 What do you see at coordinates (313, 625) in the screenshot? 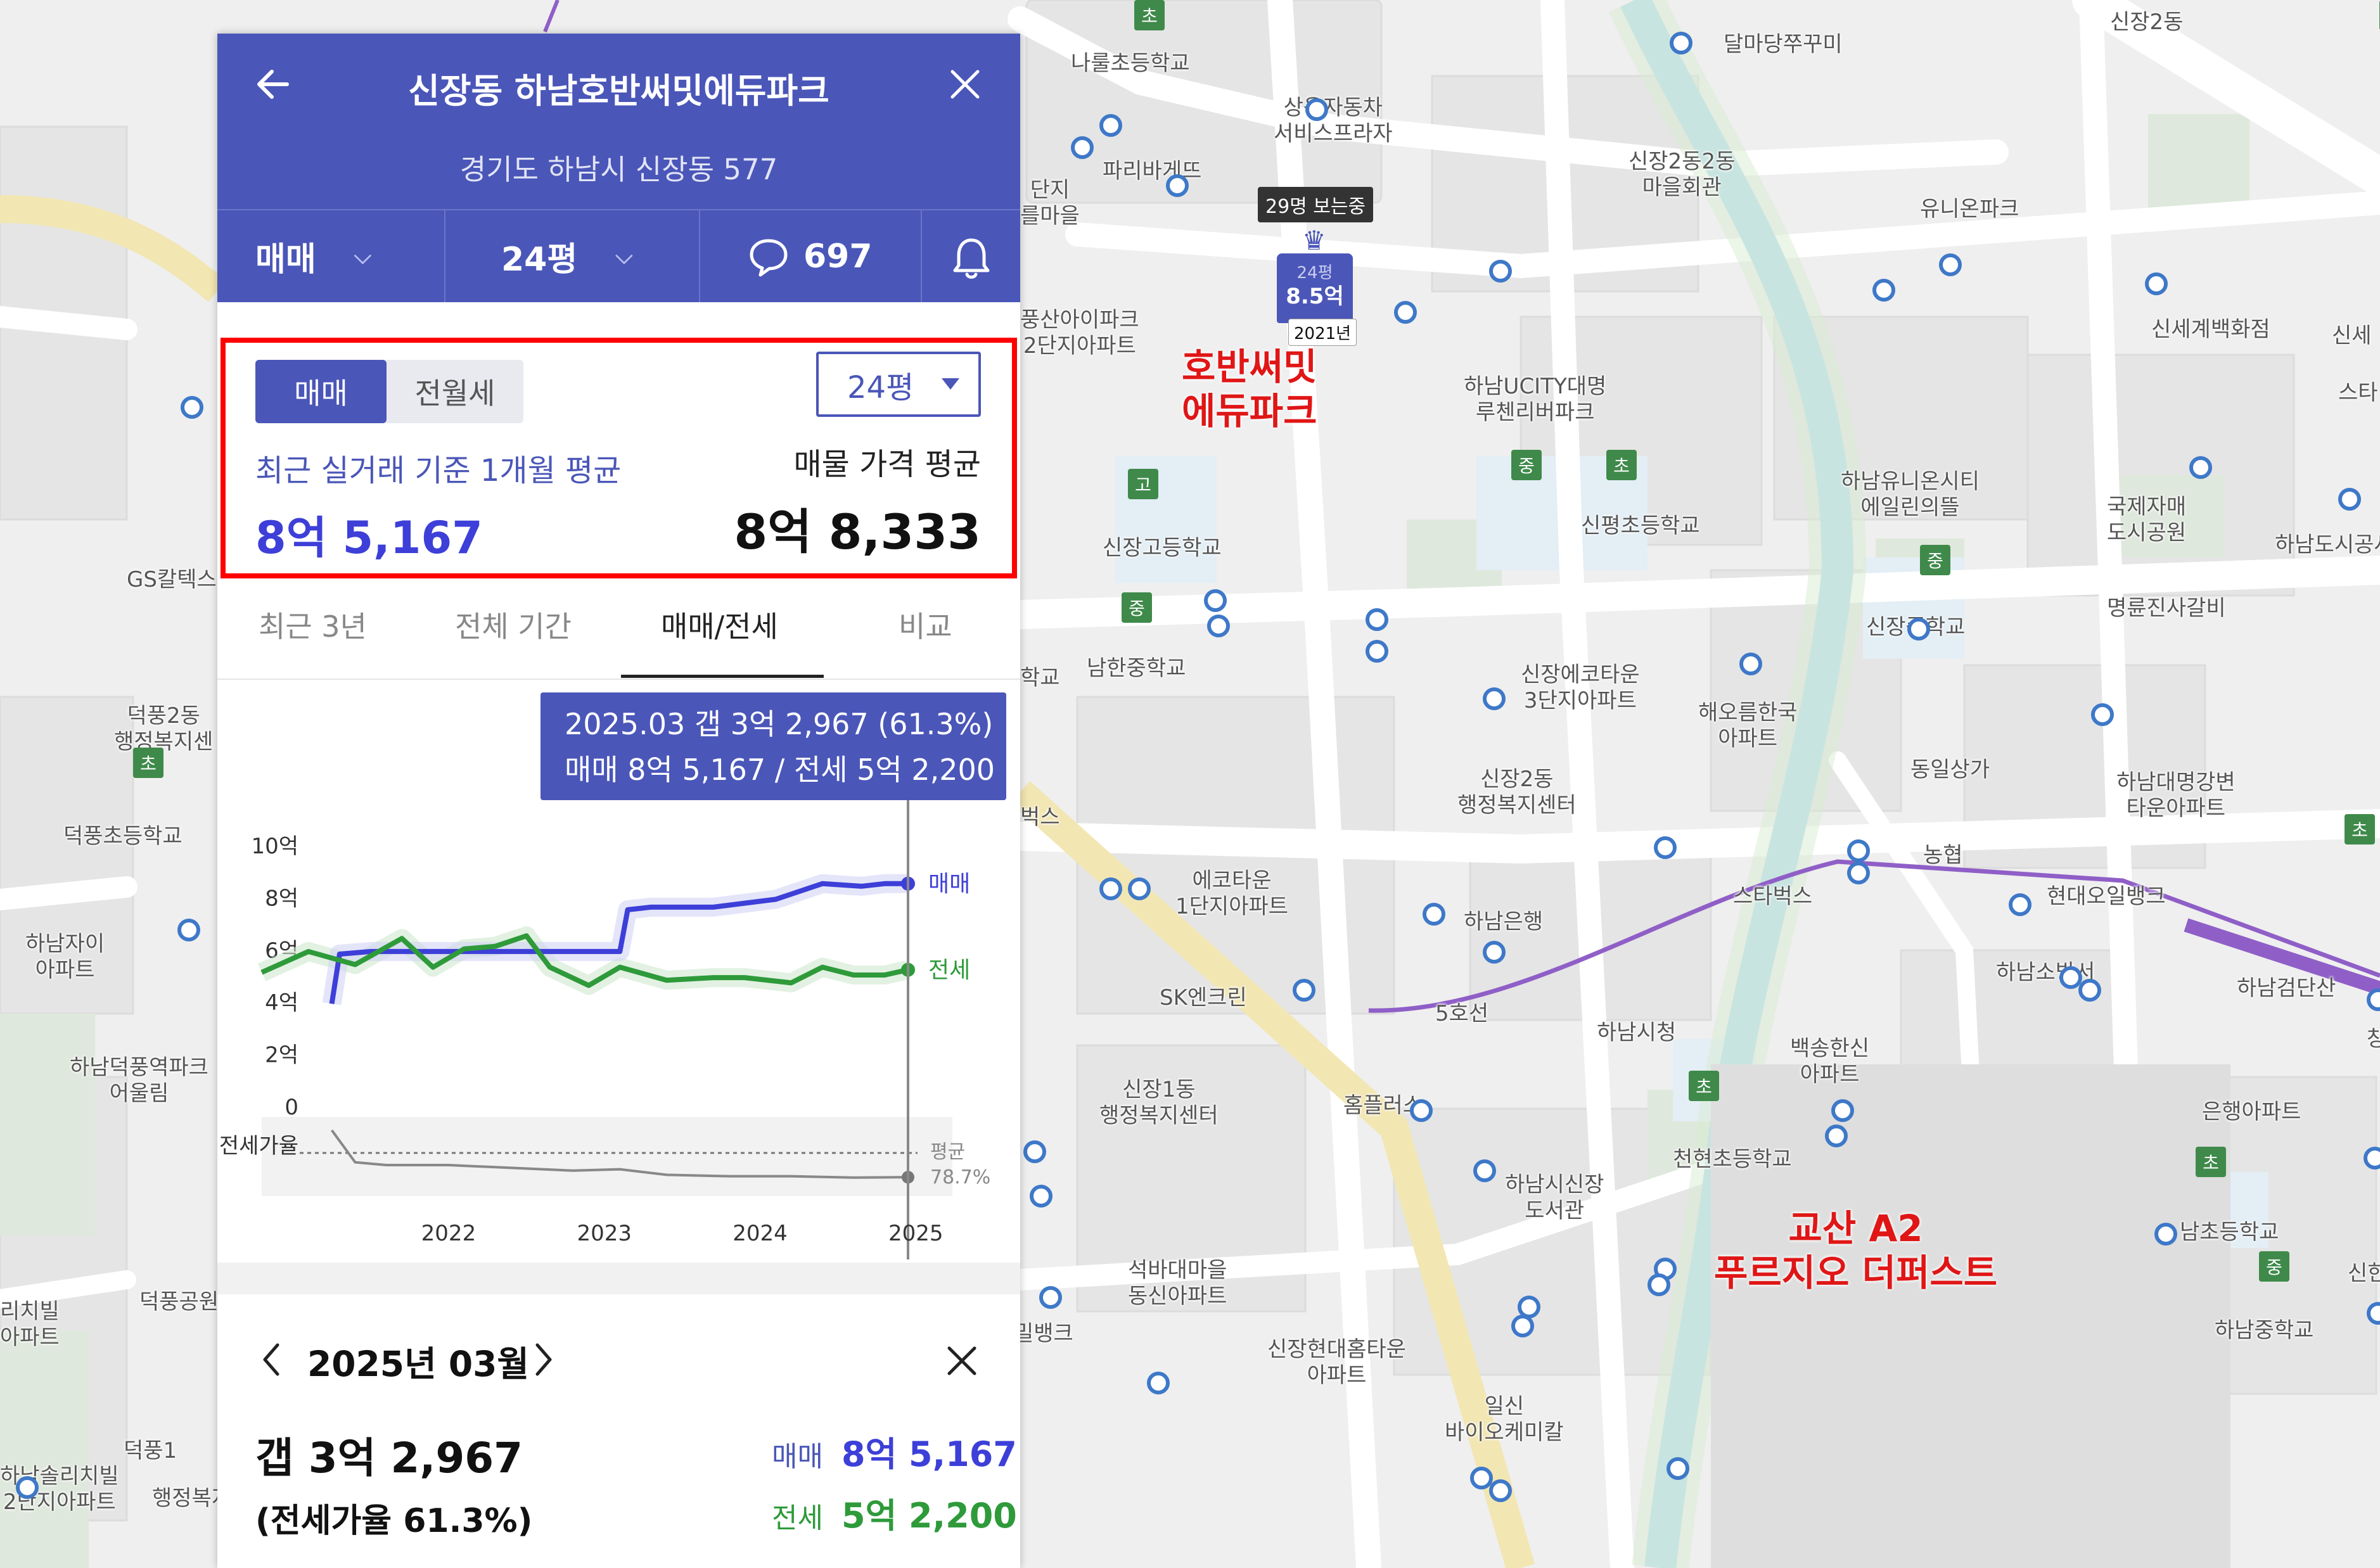
I see `tab-recent-3y: 최근 3년` at bounding box center [313, 625].